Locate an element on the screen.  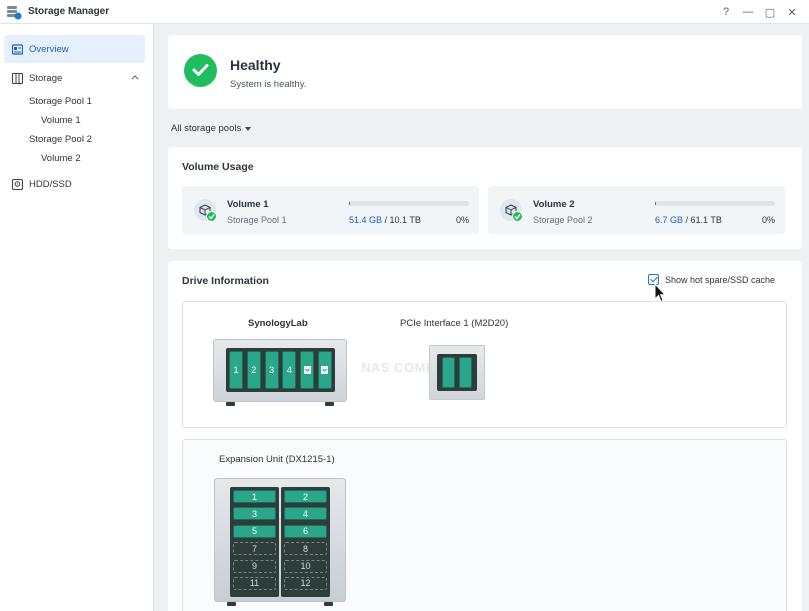
empty-drive-bay: 10 is located at coordinates (305, 566).